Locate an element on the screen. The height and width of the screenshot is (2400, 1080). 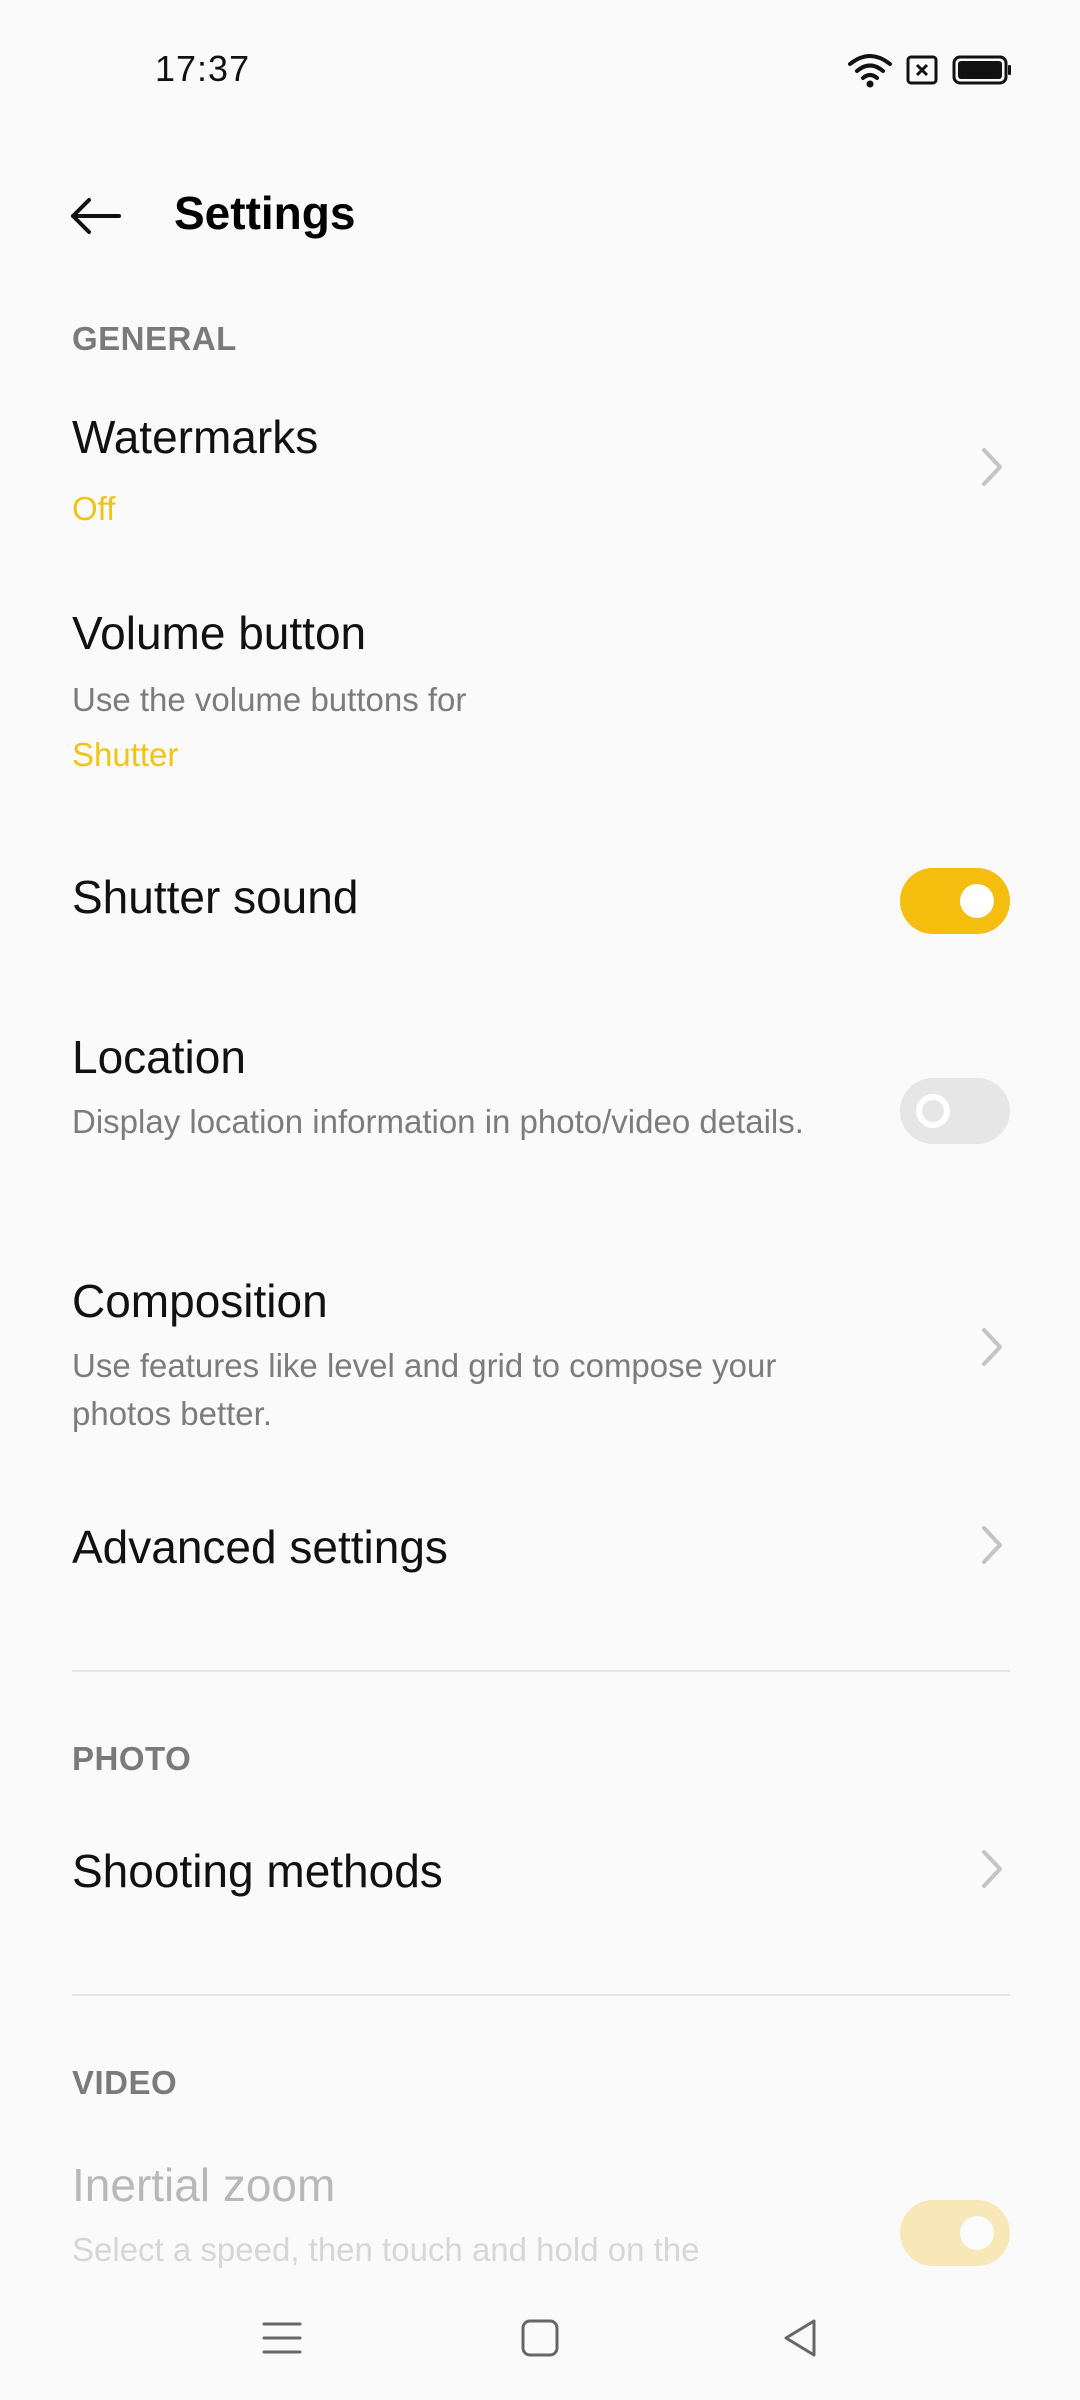
volume-button-value: Shutter is located at coordinates (125, 754).